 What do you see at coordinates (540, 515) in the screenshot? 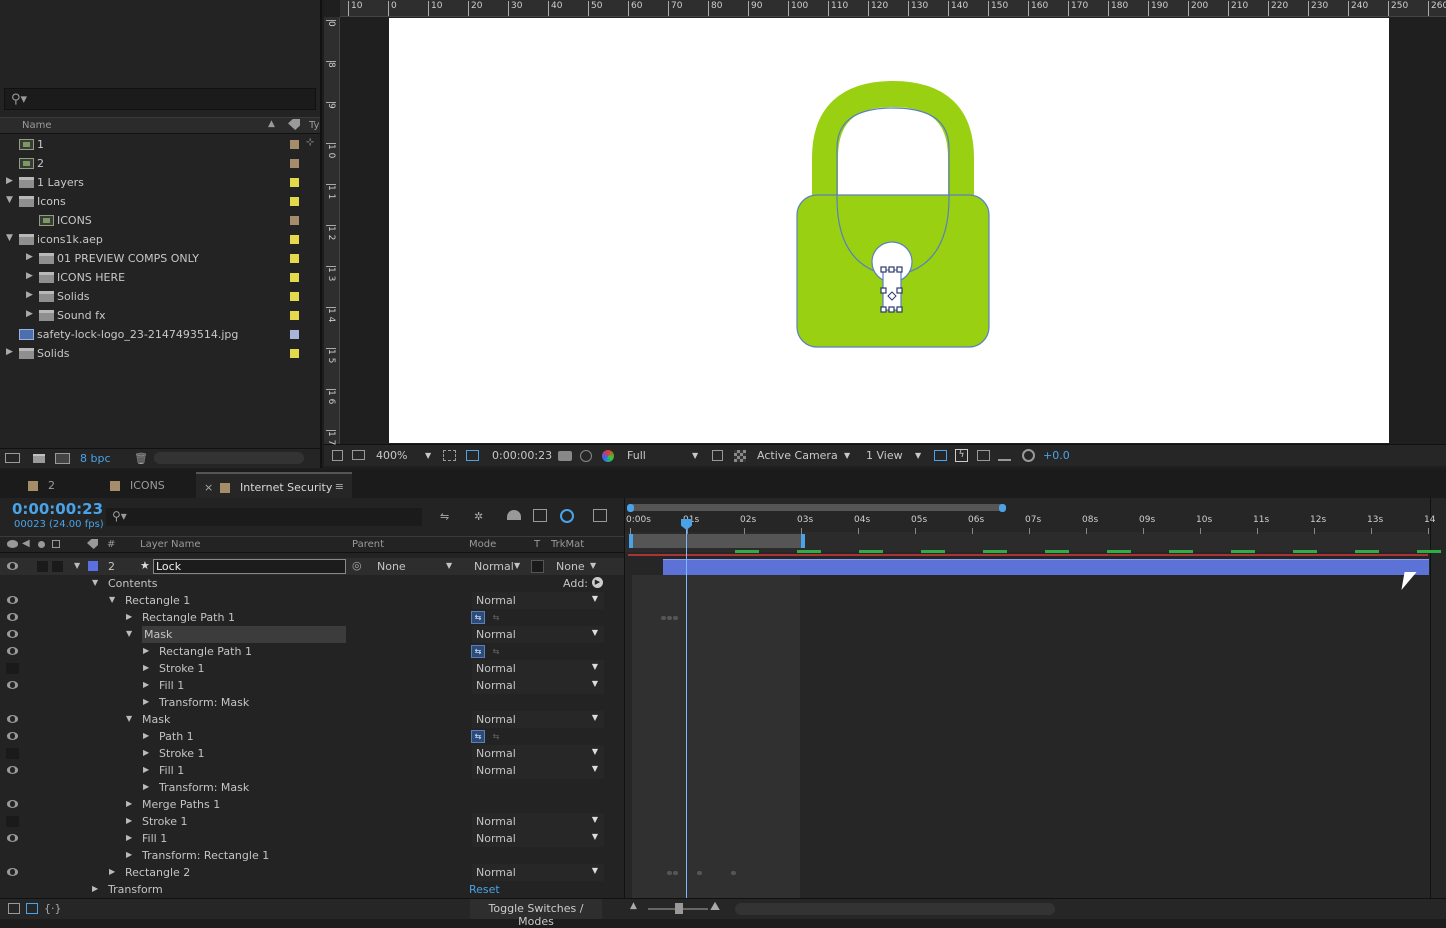
I see `frame-blending-icon` at bounding box center [540, 515].